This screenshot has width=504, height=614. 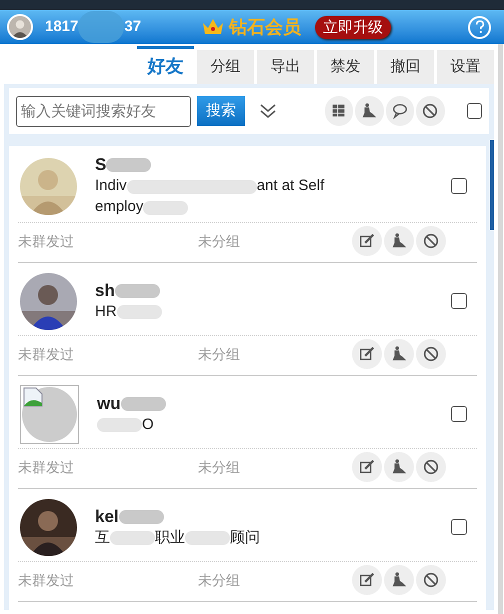 I want to click on name-text: HR, so click(x=106, y=312).